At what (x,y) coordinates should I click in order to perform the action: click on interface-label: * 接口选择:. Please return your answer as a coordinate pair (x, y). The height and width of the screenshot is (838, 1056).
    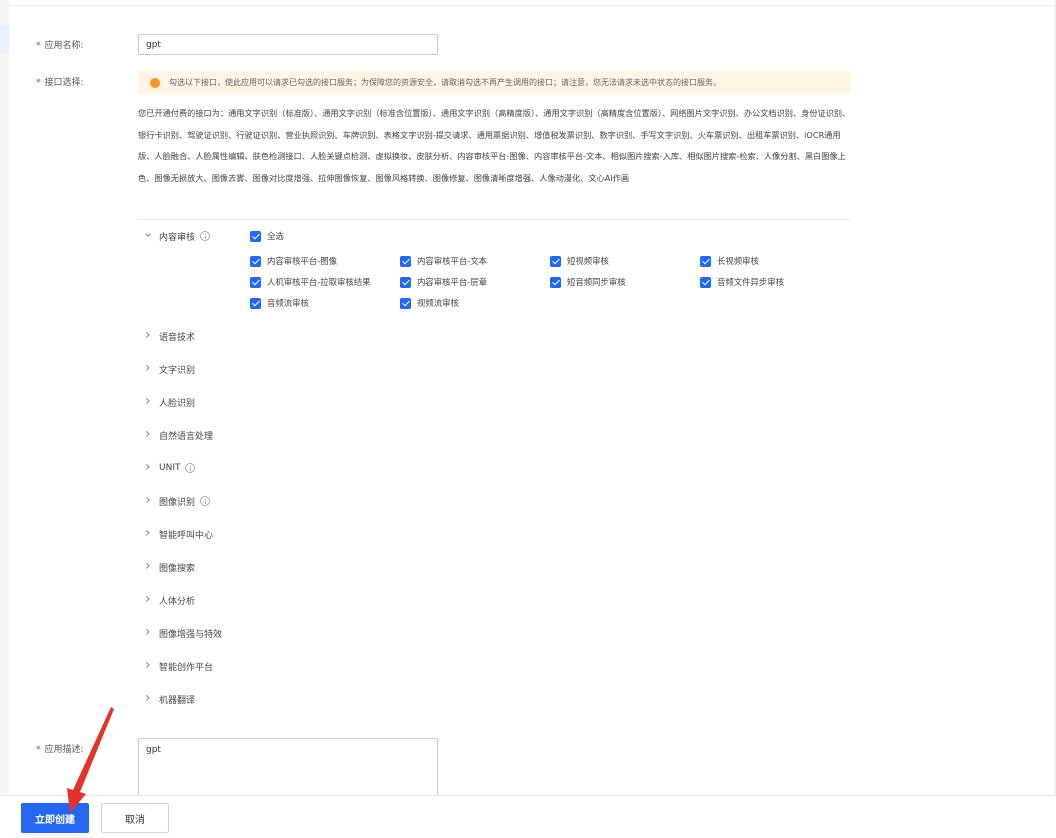
    Looking at the image, I should click on (60, 83).